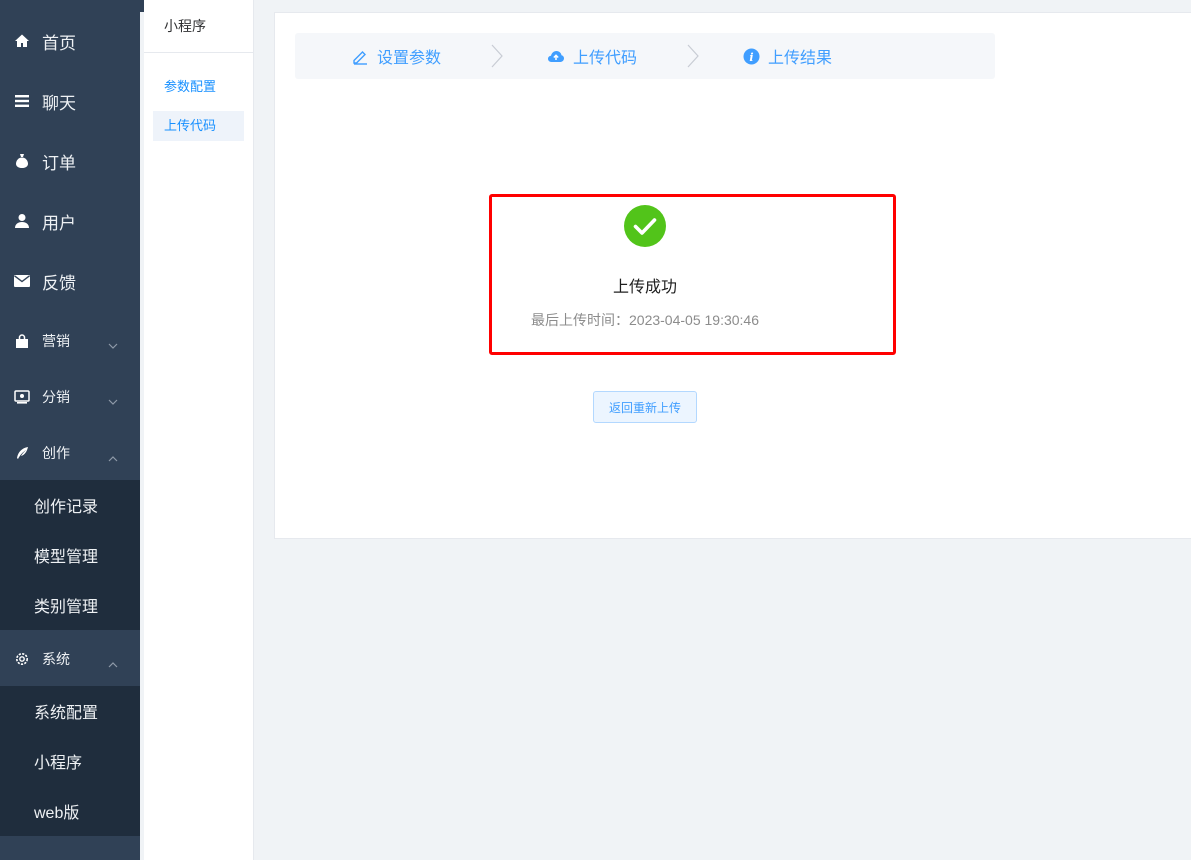 The width and height of the screenshot is (1191, 860). Describe the element at coordinates (800, 58) in the screenshot. I see `step-label: 上传结果` at that location.